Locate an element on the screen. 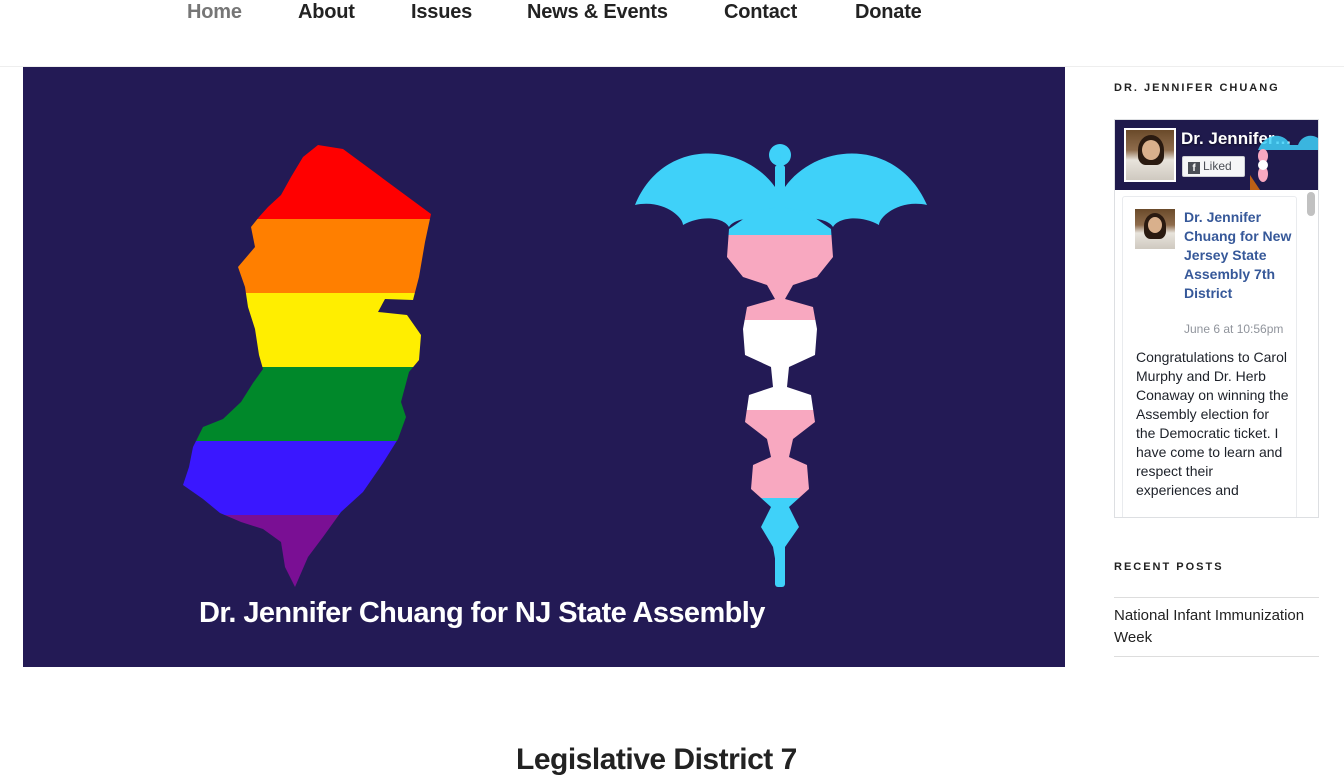  fb-liked-label: Liked is located at coordinates (1217, 166).